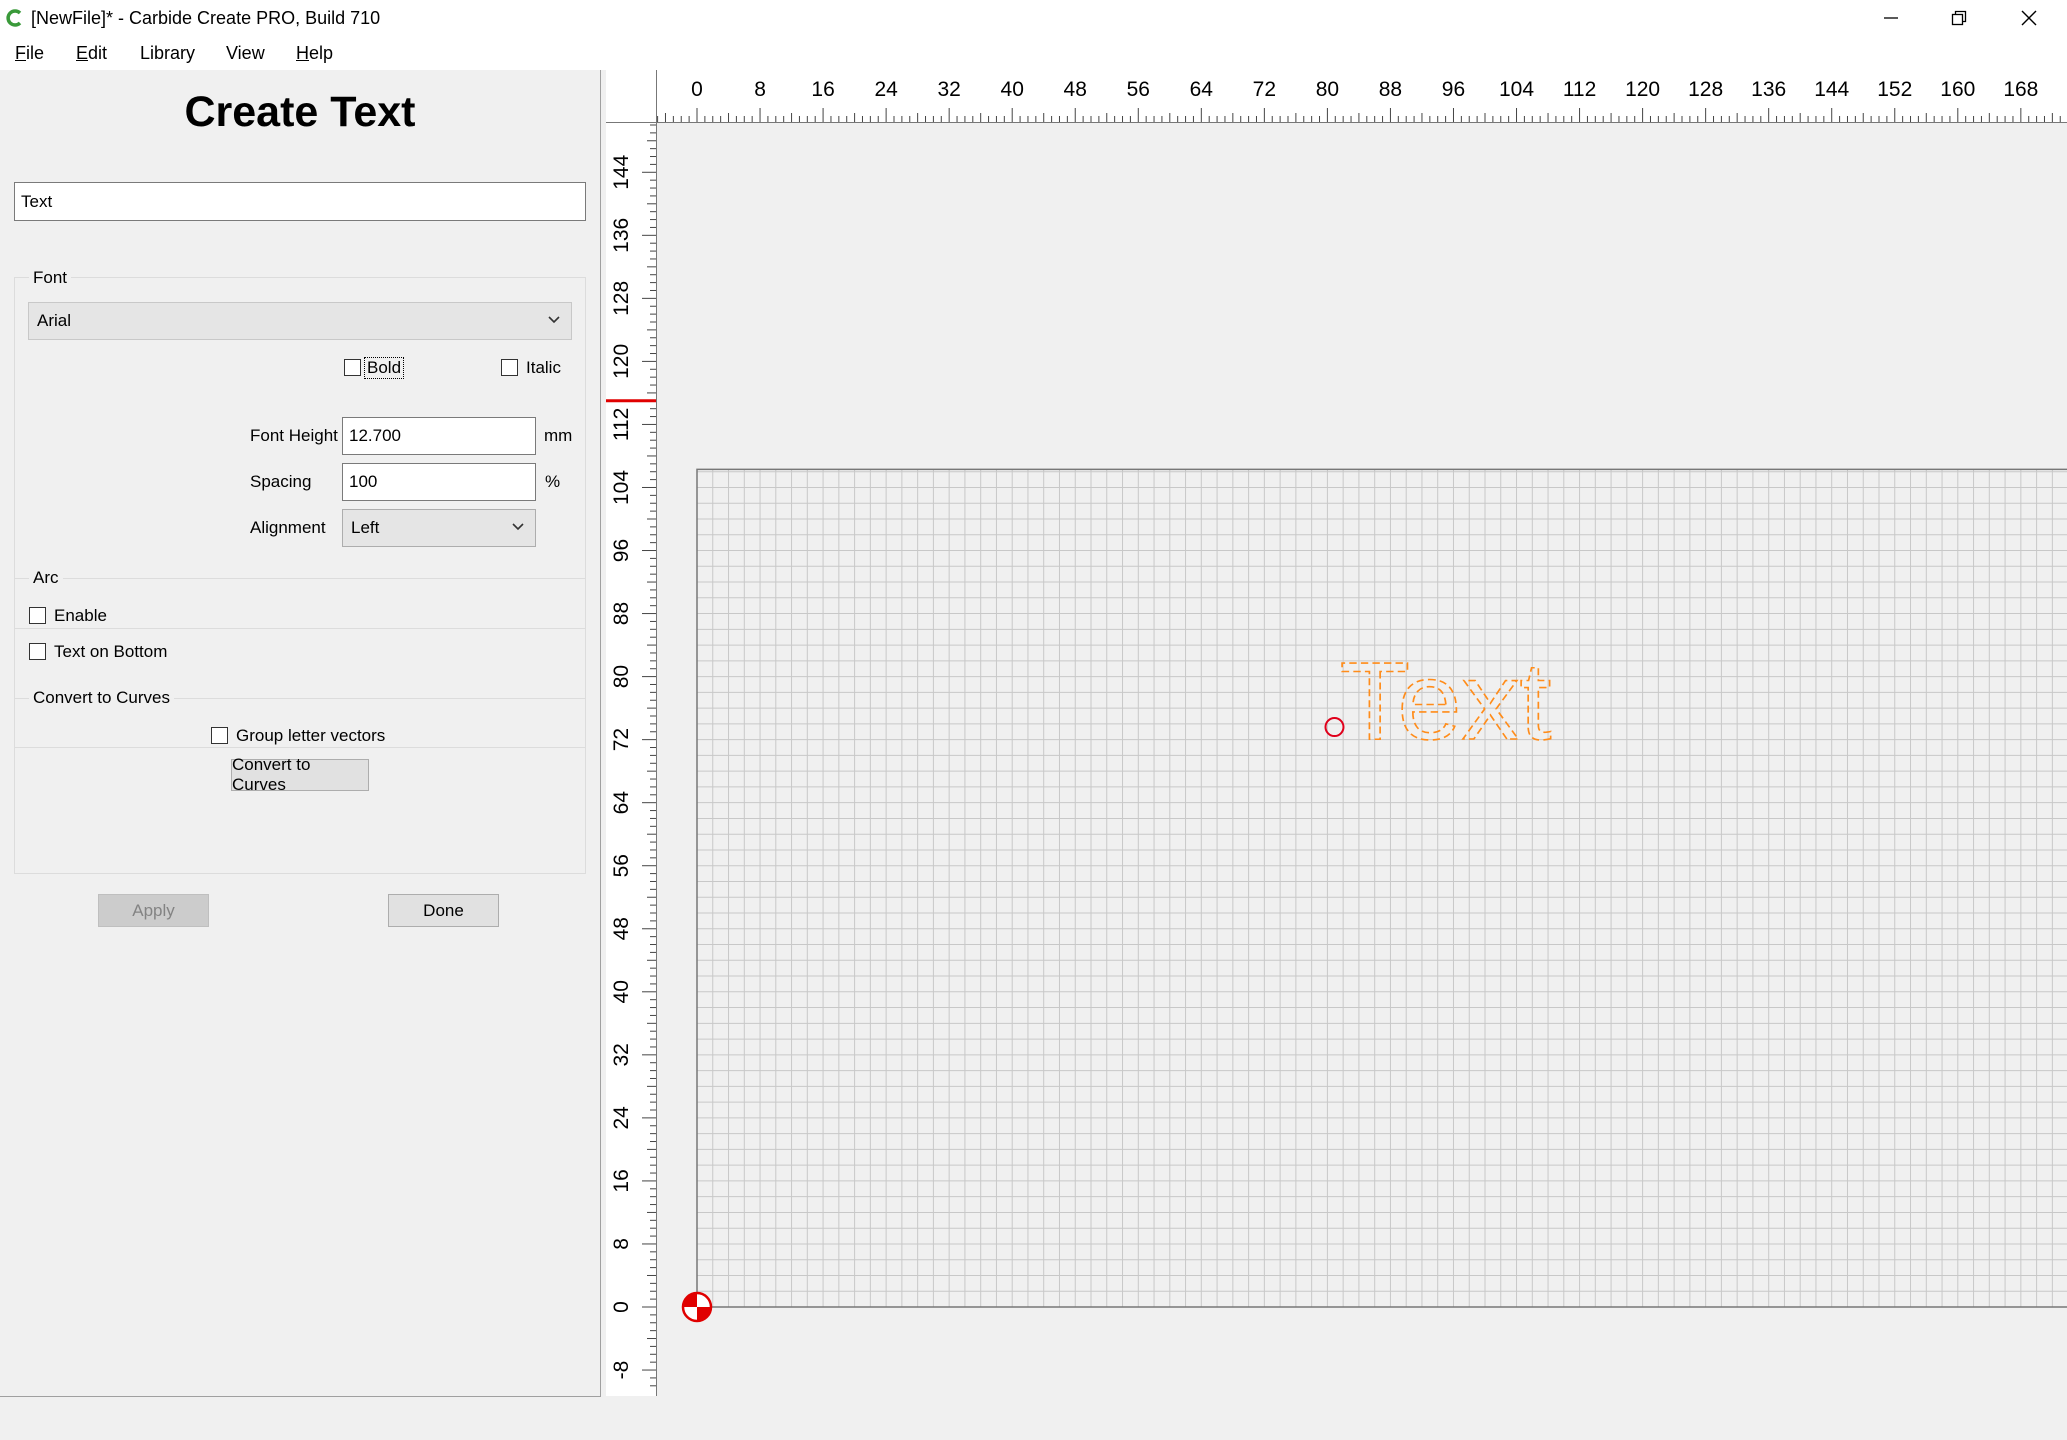 This screenshot has width=2067, height=1440. Describe the element at coordinates (110, 652) in the screenshot. I see `text-on-bottom-label: Text on Bottom` at that location.